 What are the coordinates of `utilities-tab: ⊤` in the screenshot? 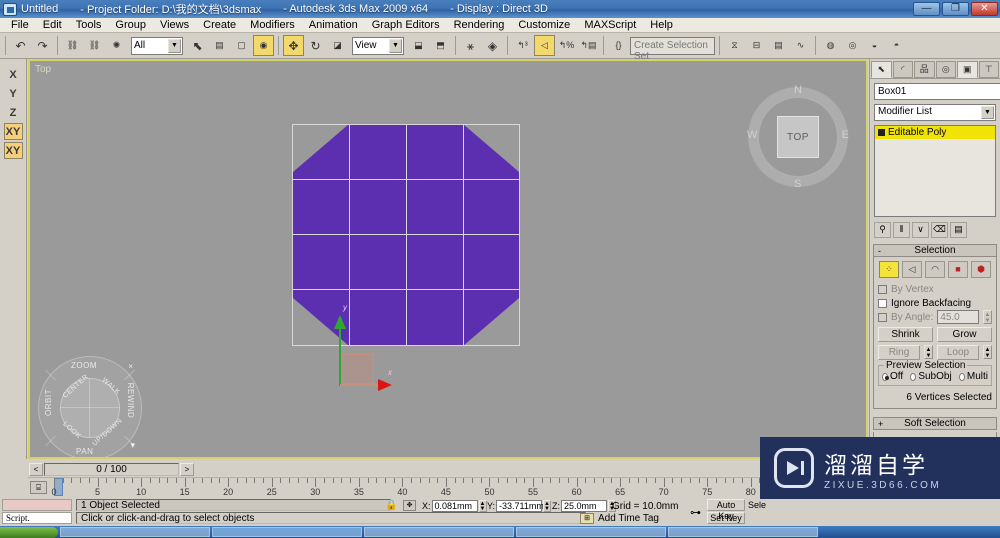 It's located at (988, 69).